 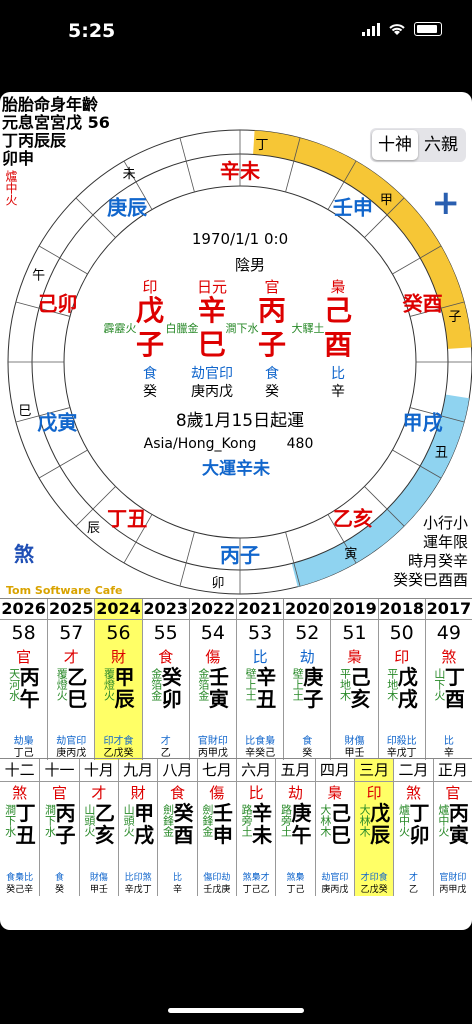 What do you see at coordinates (20, 793) in the screenshot?
I see `month-god: 煞` at bounding box center [20, 793].